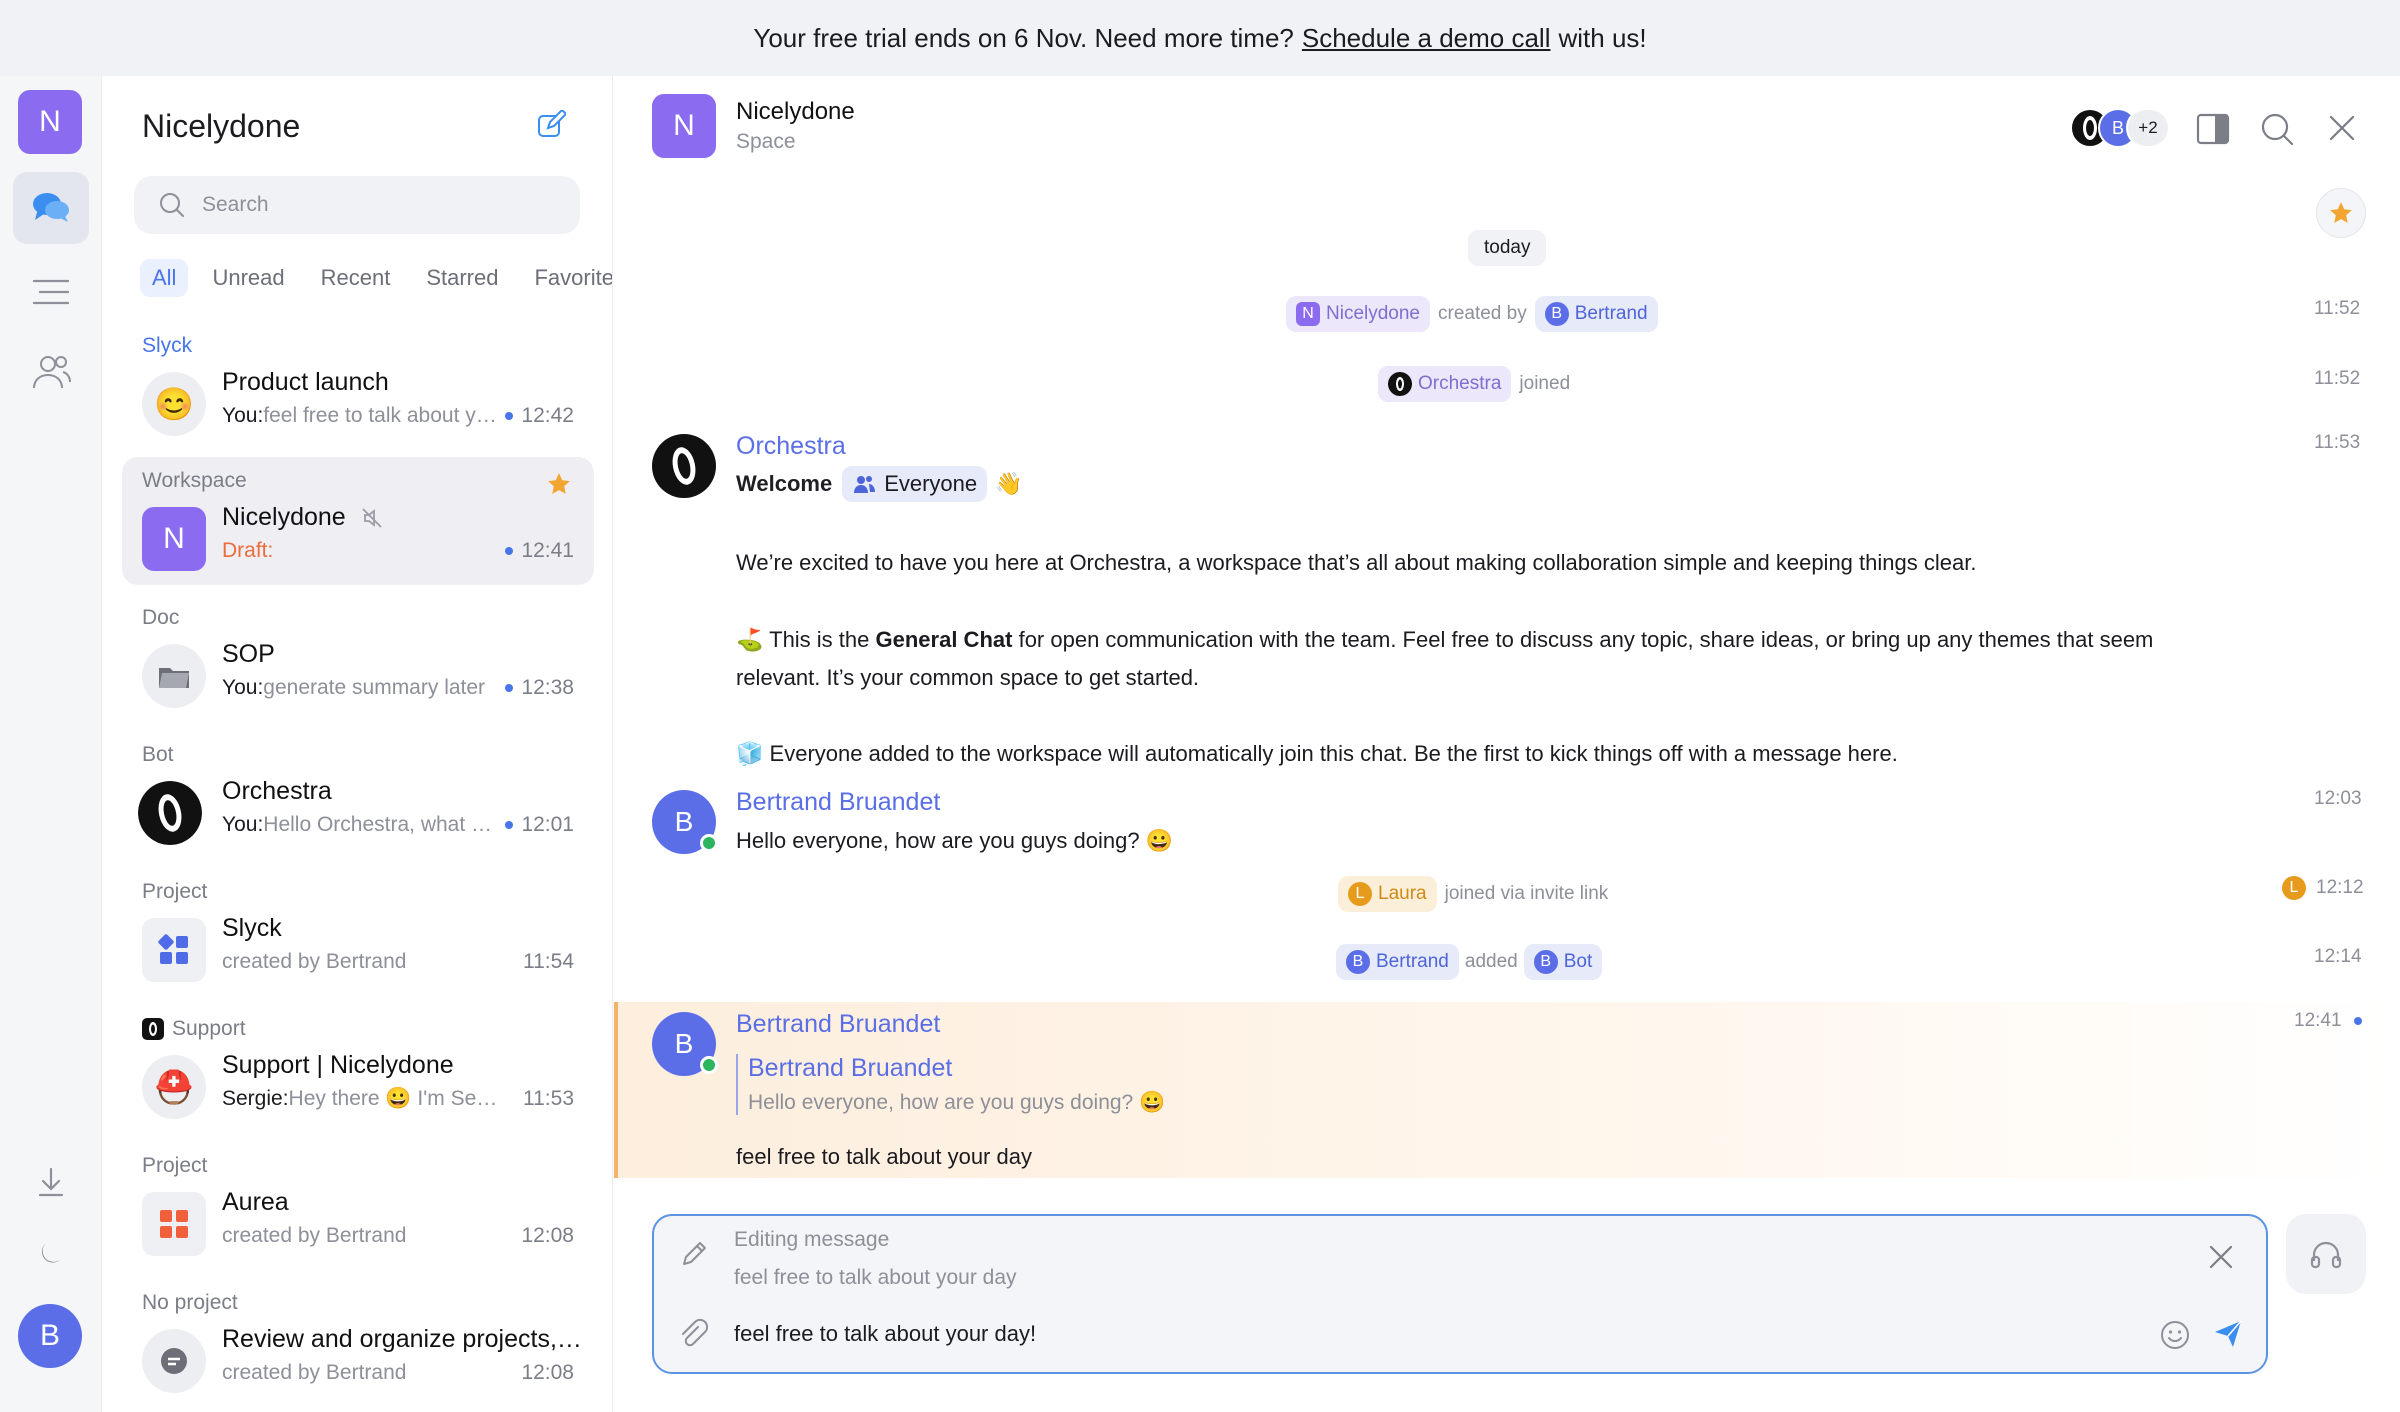 The image size is (2400, 1412). What do you see at coordinates (551, 125) in the screenshot?
I see `compose-icon` at bounding box center [551, 125].